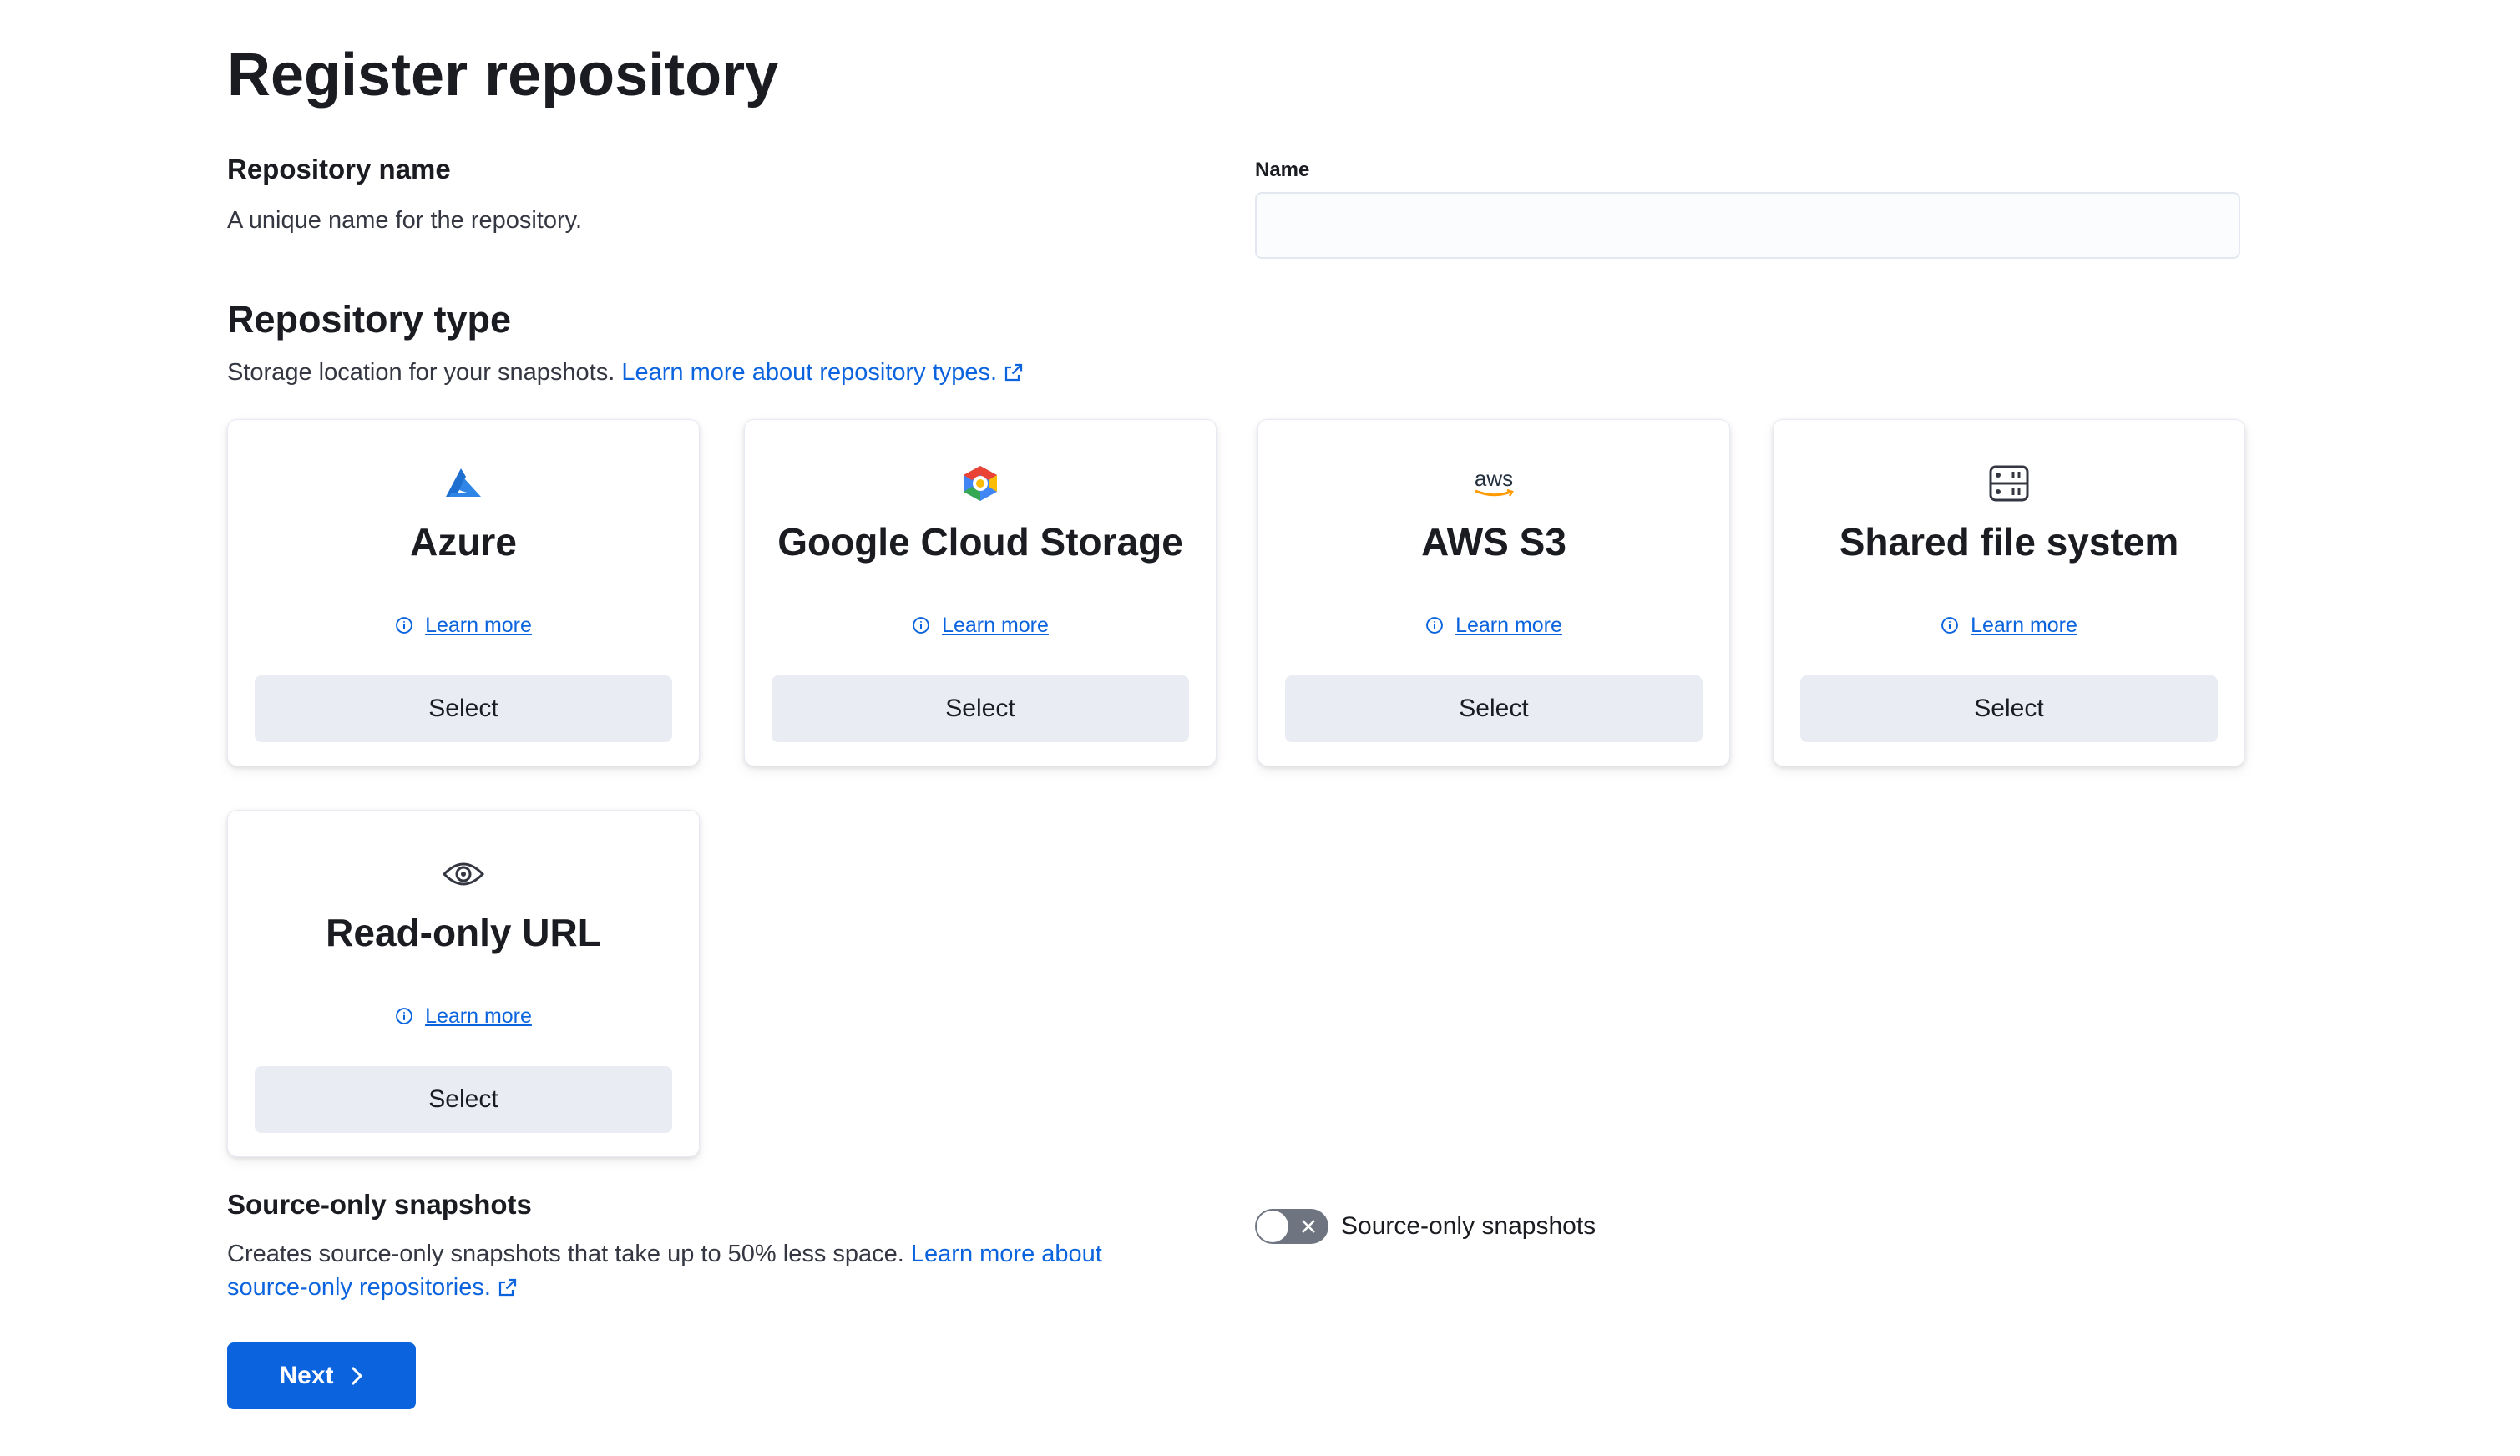  Describe the element at coordinates (1282, 170) in the screenshot. I see `name-field-label: Name` at that location.